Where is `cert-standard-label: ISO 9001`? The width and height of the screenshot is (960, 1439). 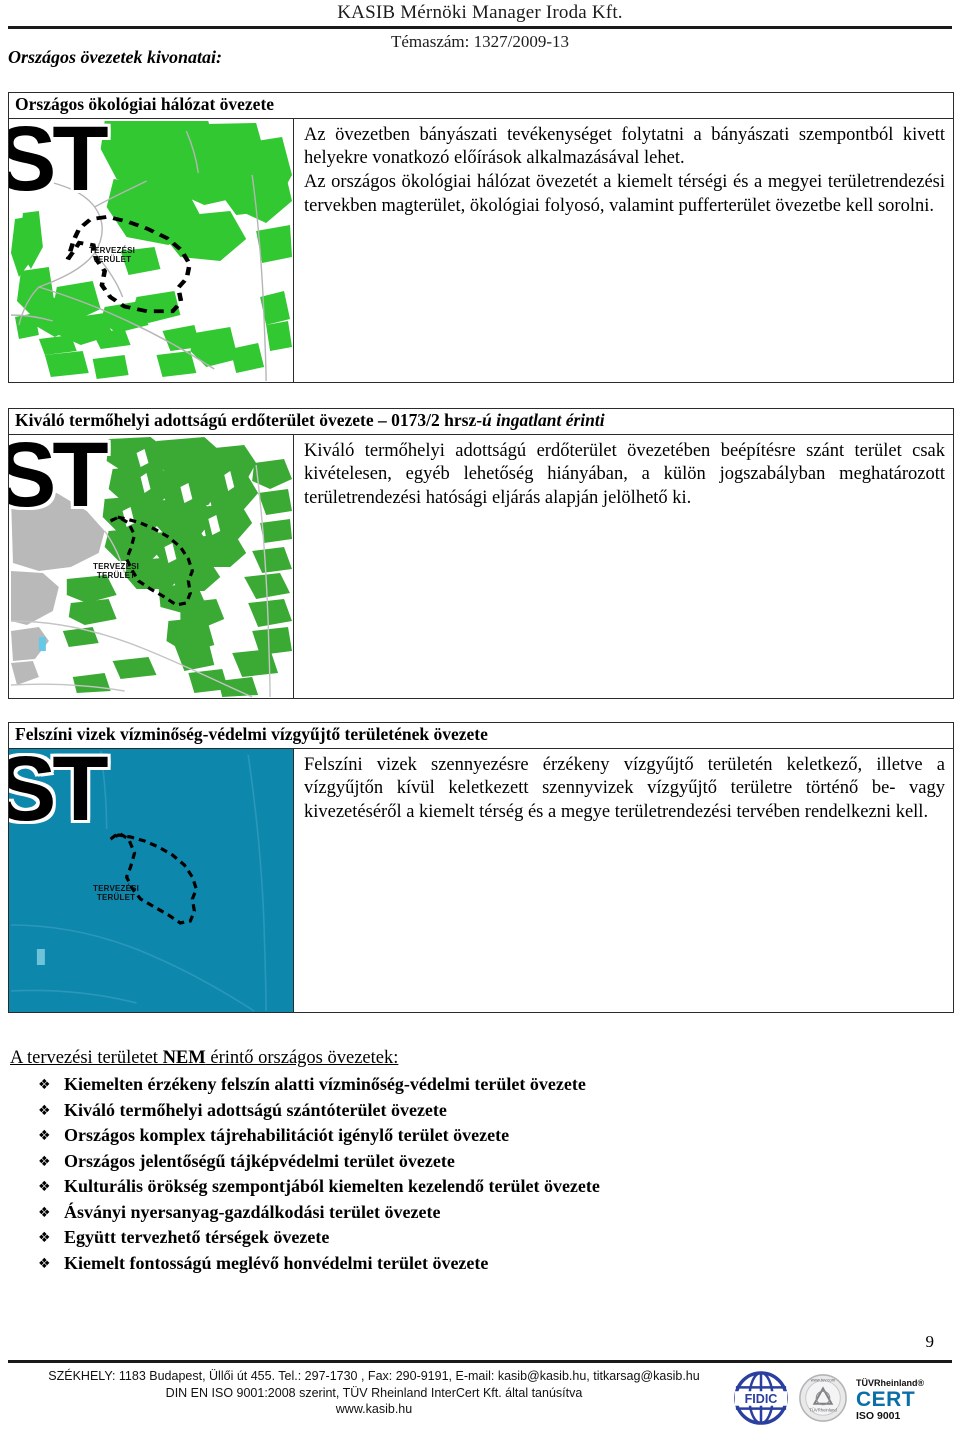
cert-standard-label: ISO 9001 is located at coordinates (878, 1415).